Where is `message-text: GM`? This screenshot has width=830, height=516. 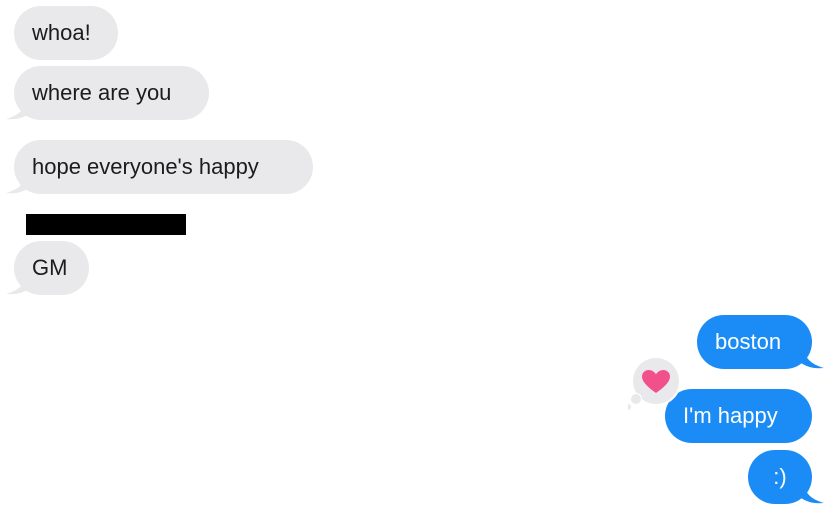 message-text: GM is located at coordinates (50, 267).